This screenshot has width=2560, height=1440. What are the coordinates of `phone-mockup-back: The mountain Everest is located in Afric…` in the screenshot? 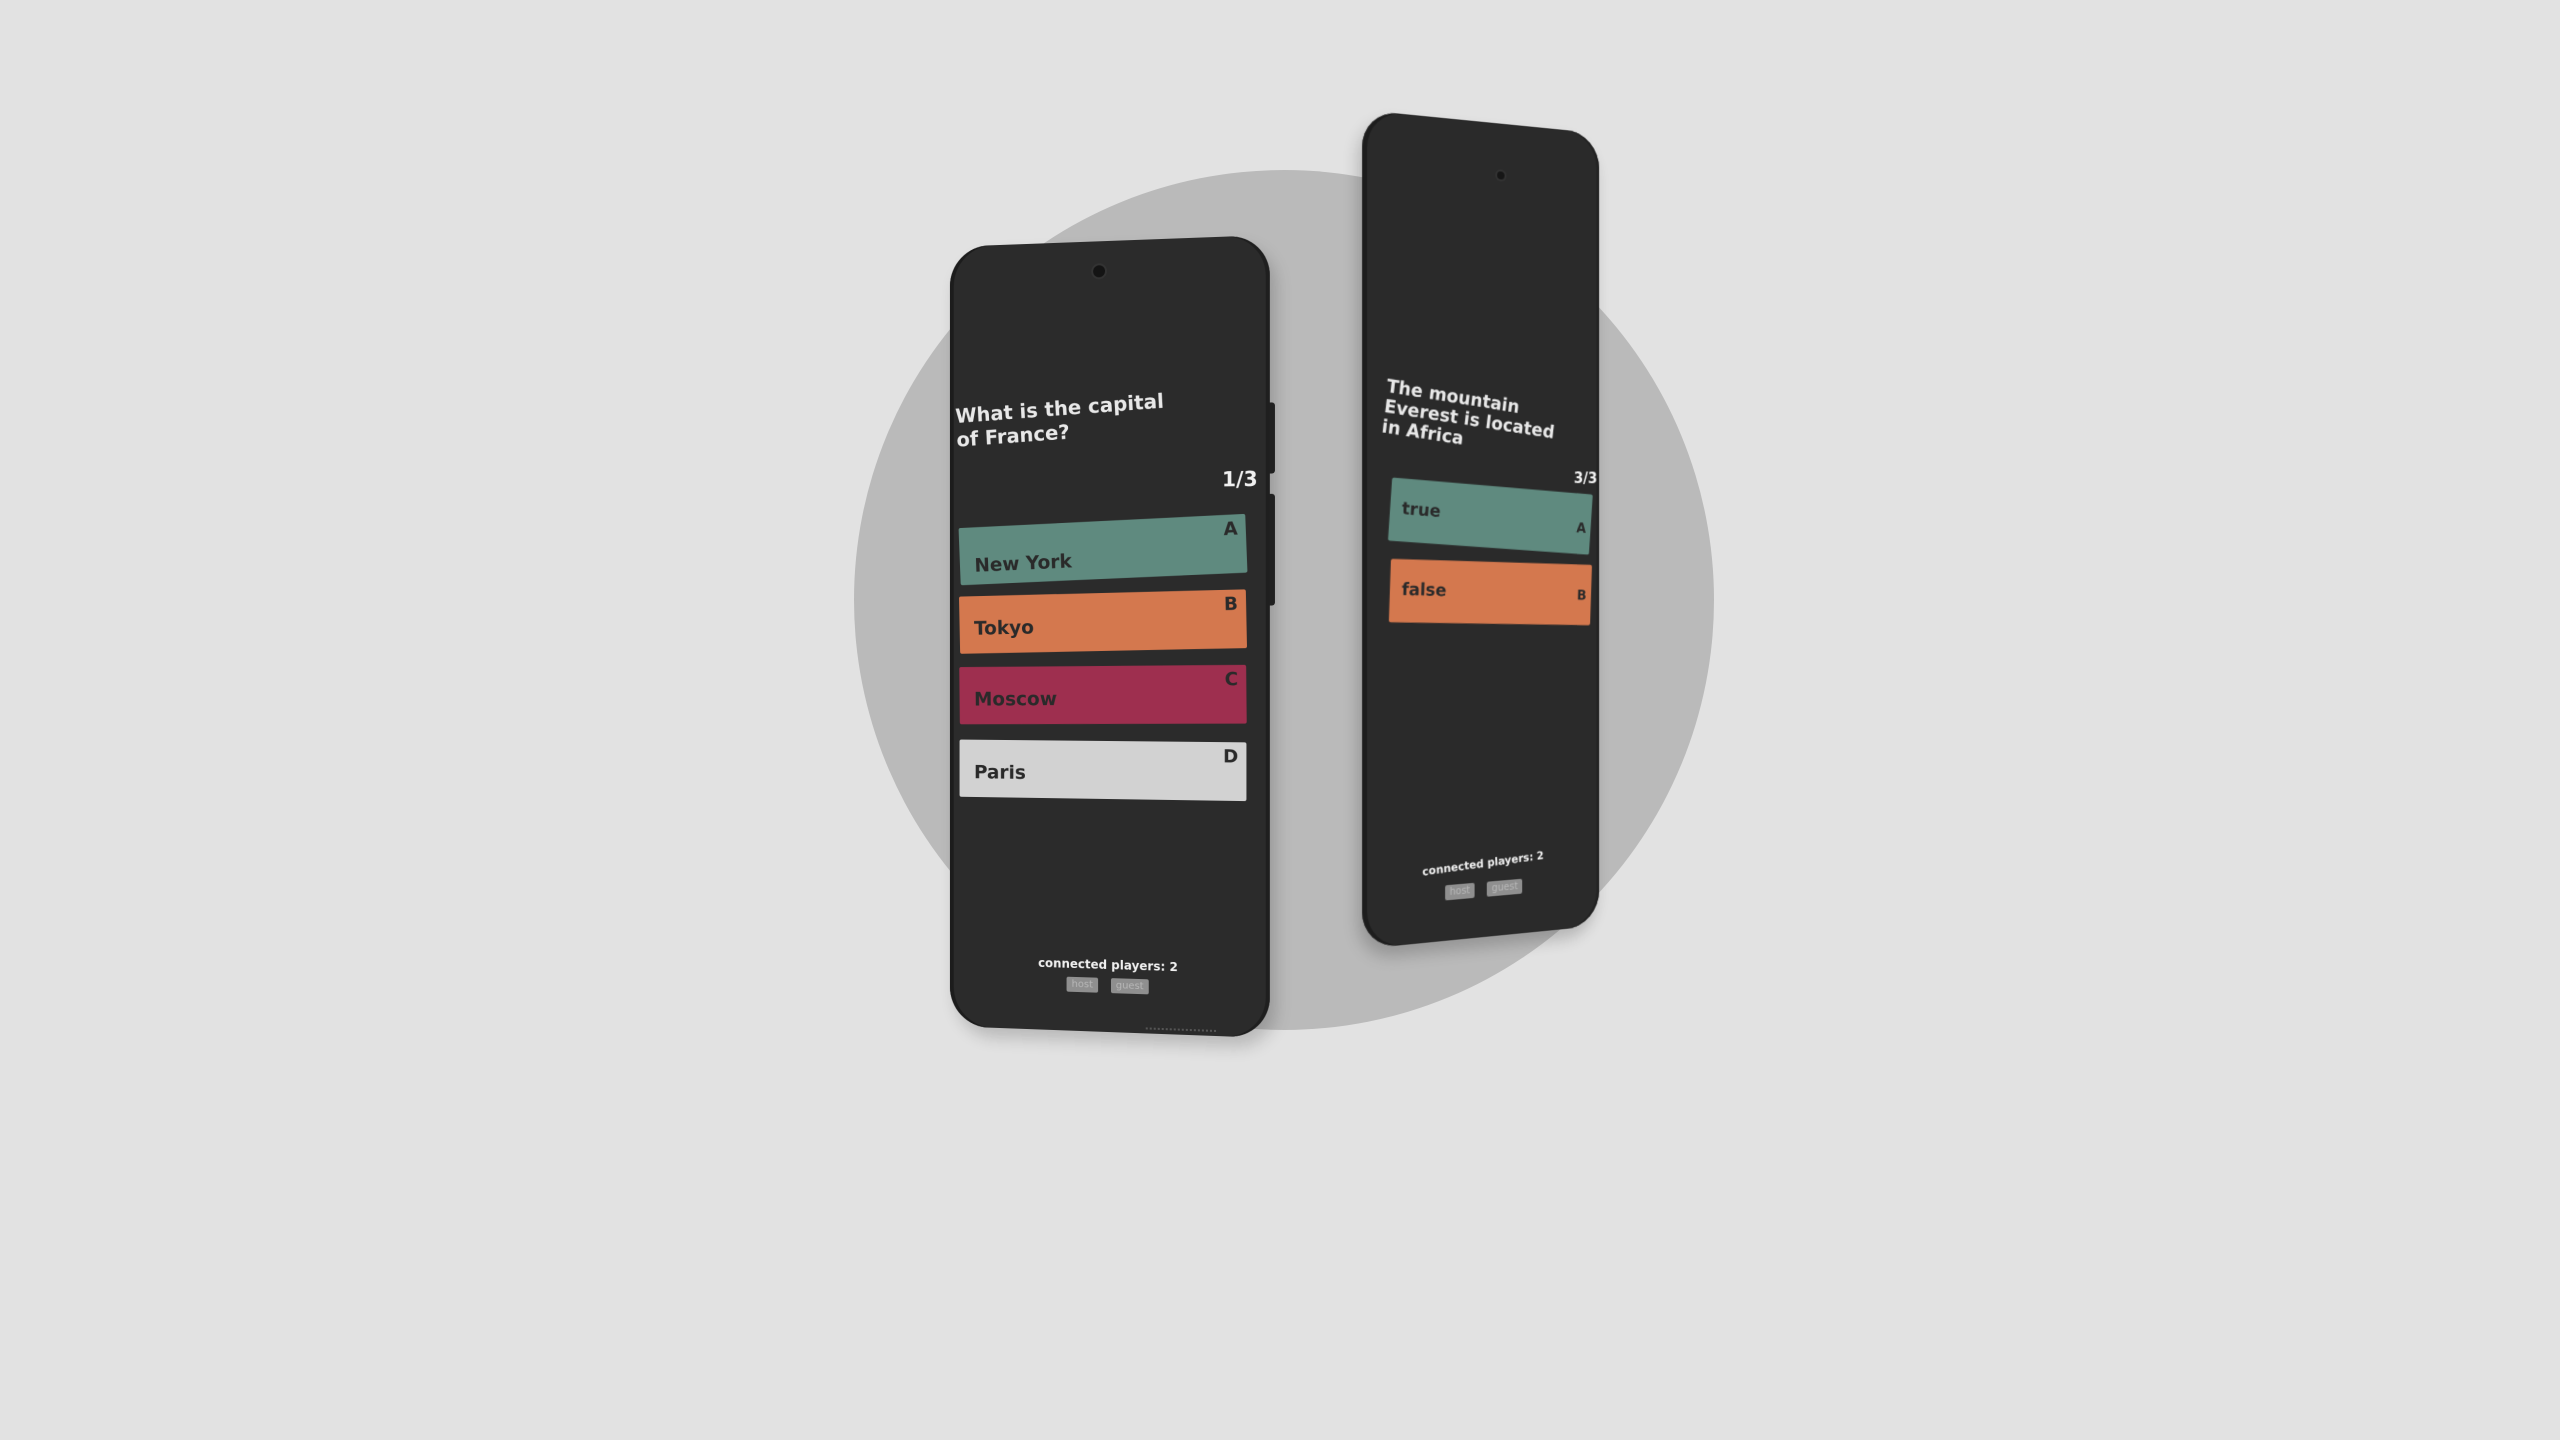 It's located at (1480, 529).